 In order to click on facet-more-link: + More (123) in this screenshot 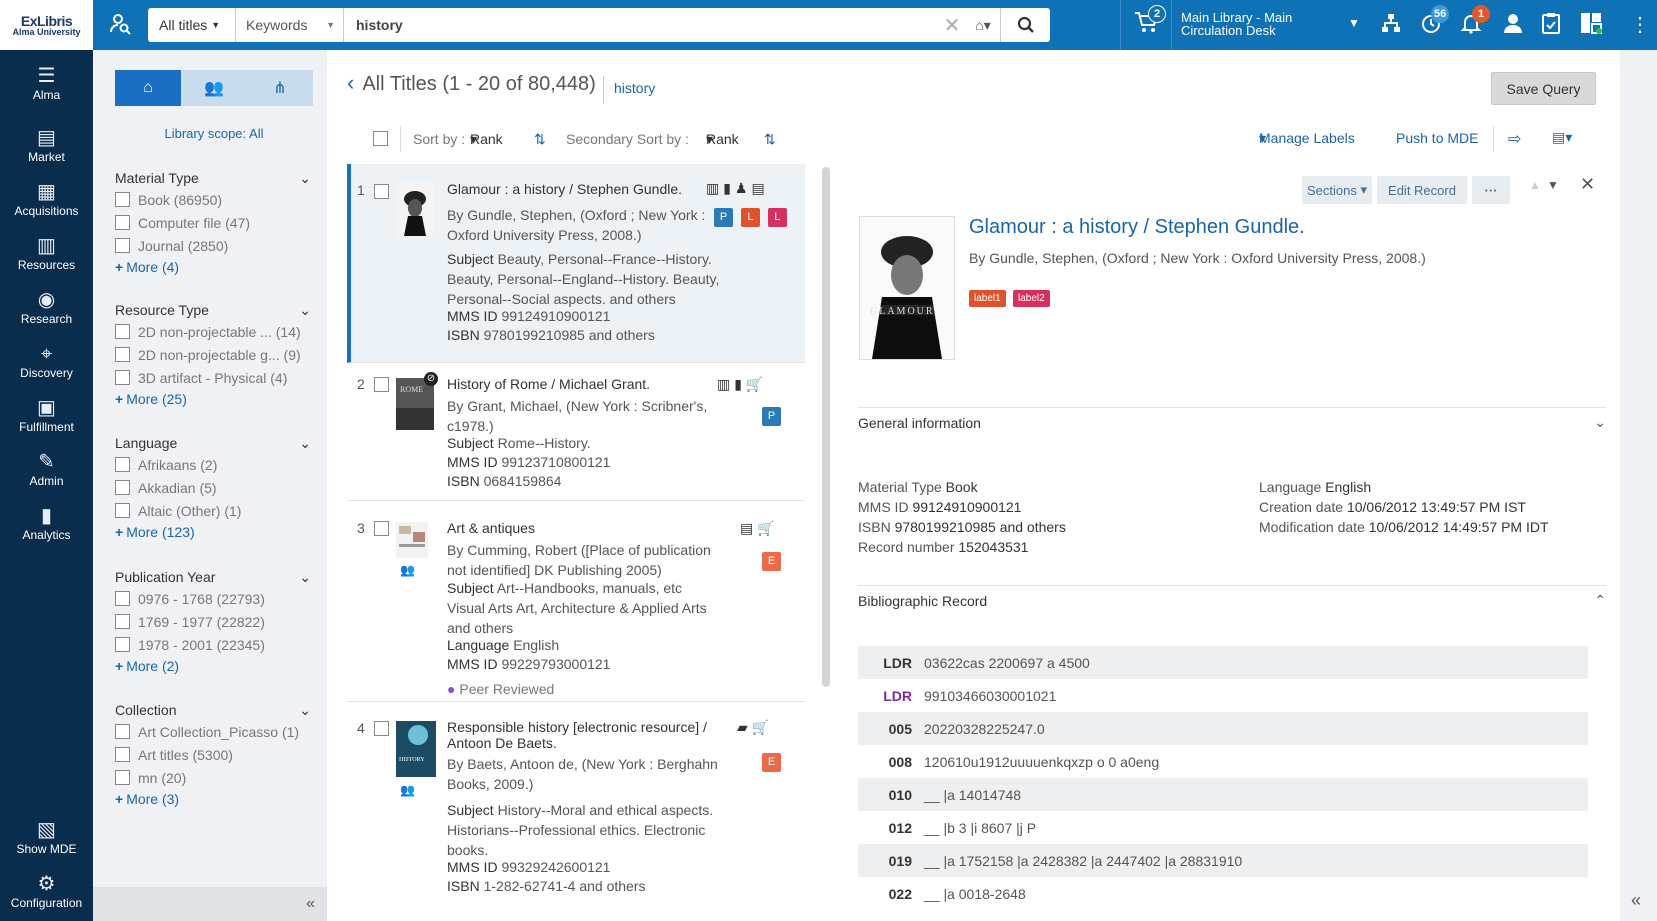, I will do `click(213, 532)`.